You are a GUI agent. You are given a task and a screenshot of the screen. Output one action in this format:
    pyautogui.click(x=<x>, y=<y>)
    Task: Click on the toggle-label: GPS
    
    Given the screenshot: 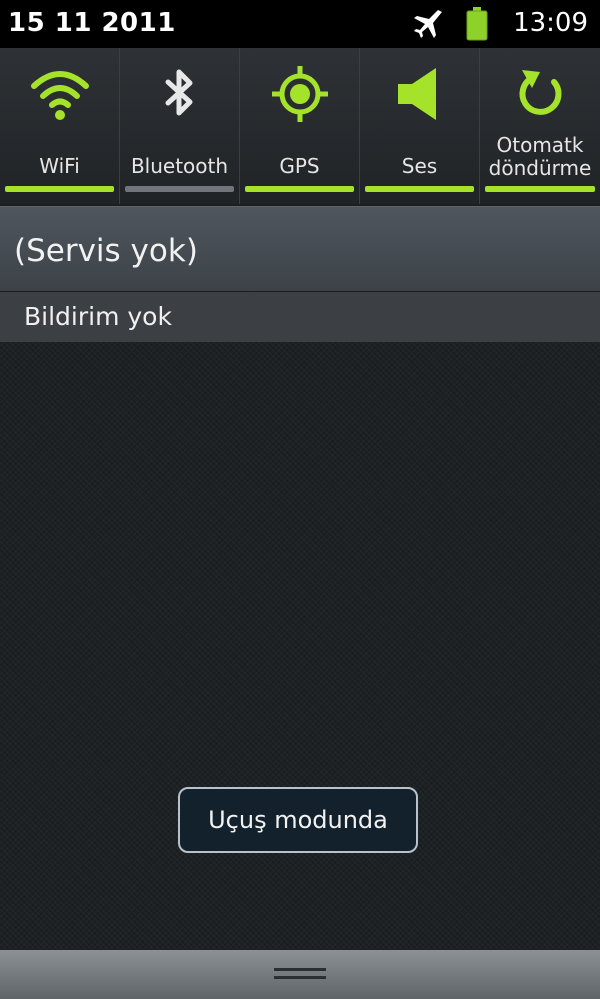 What is the action you would take?
    pyautogui.click(x=299, y=166)
    